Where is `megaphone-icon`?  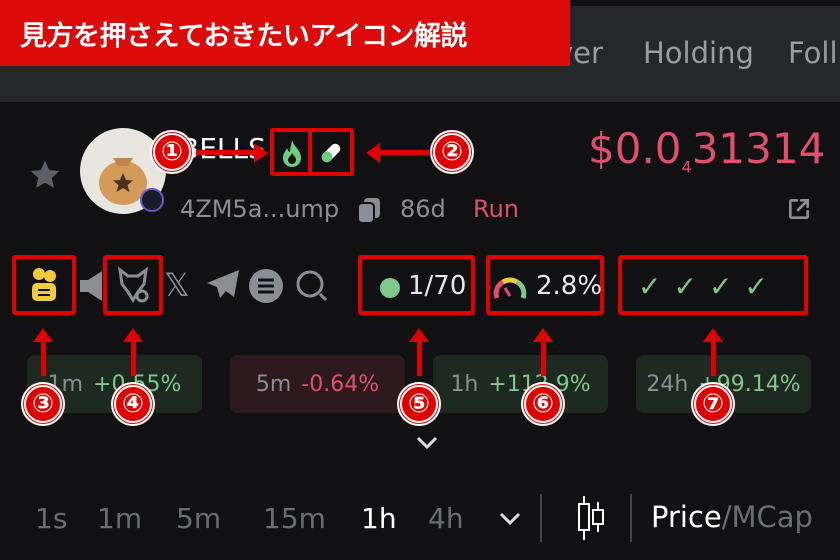 megaphone-icon is located at coordinates (91, 286).